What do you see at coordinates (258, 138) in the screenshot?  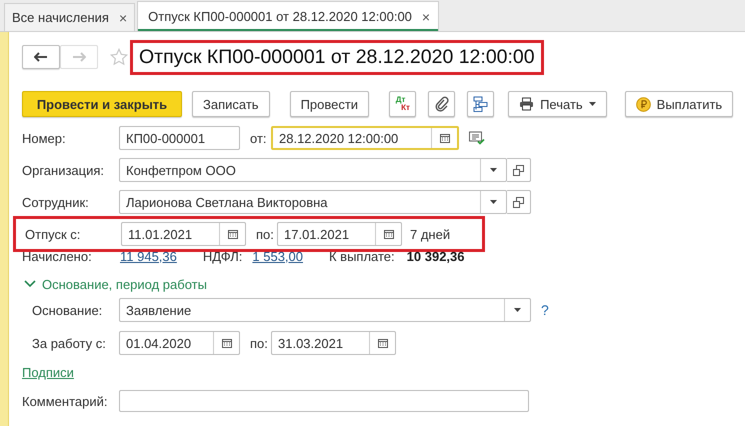 I see `field-label: от:` at bounding box center [258, 138].